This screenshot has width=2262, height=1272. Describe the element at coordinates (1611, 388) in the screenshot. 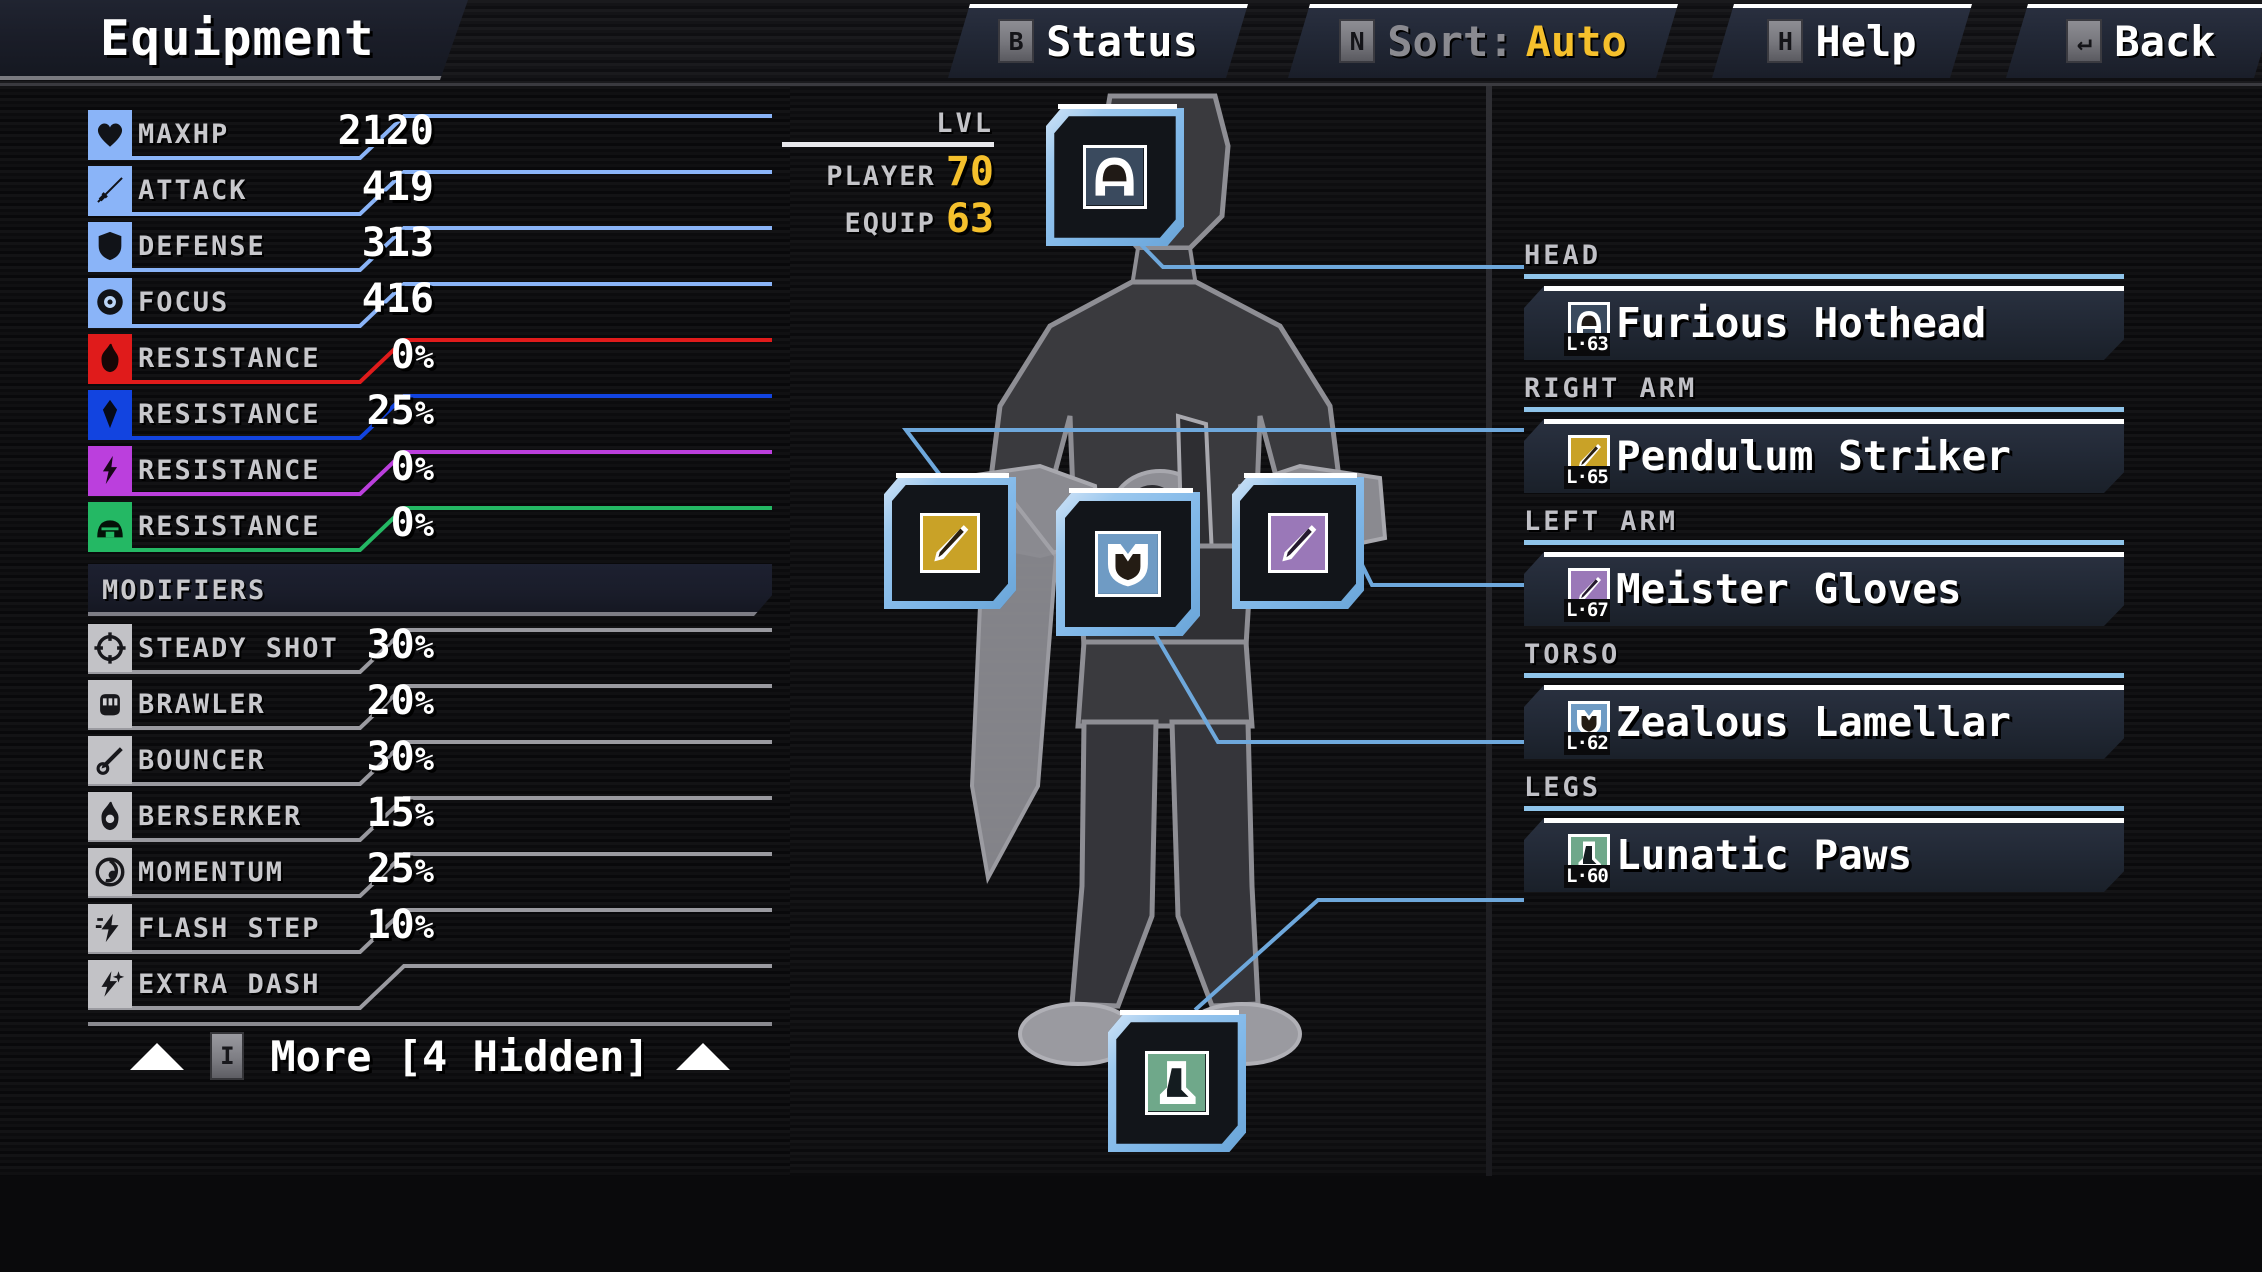

I see `equipment-slot-label: RIGHT ARM` at that location.